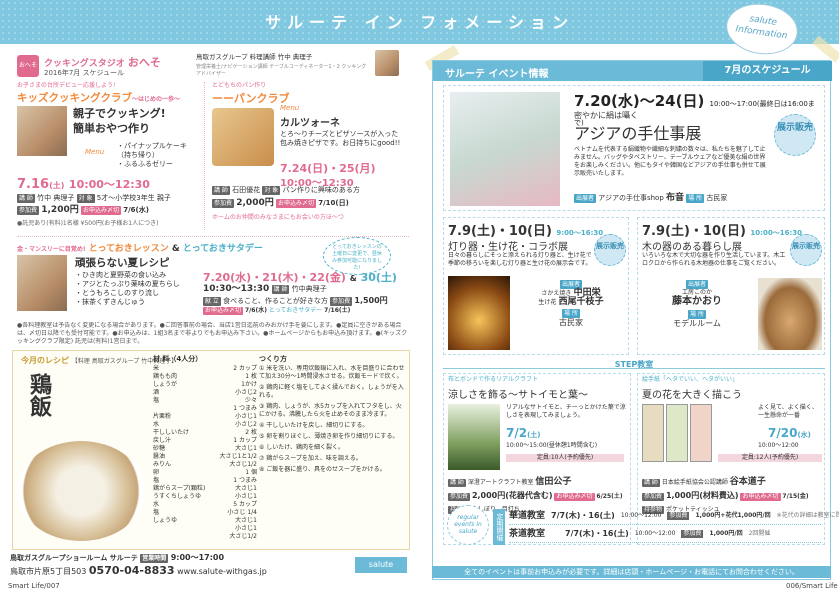 This screenshot has height=595, width=839. Describe the element at coordinates (322, 469) in the screenshot. I see `recipe-step: ⑧ ご飯を器に盛り、具をのせスープをかける。` at that location.